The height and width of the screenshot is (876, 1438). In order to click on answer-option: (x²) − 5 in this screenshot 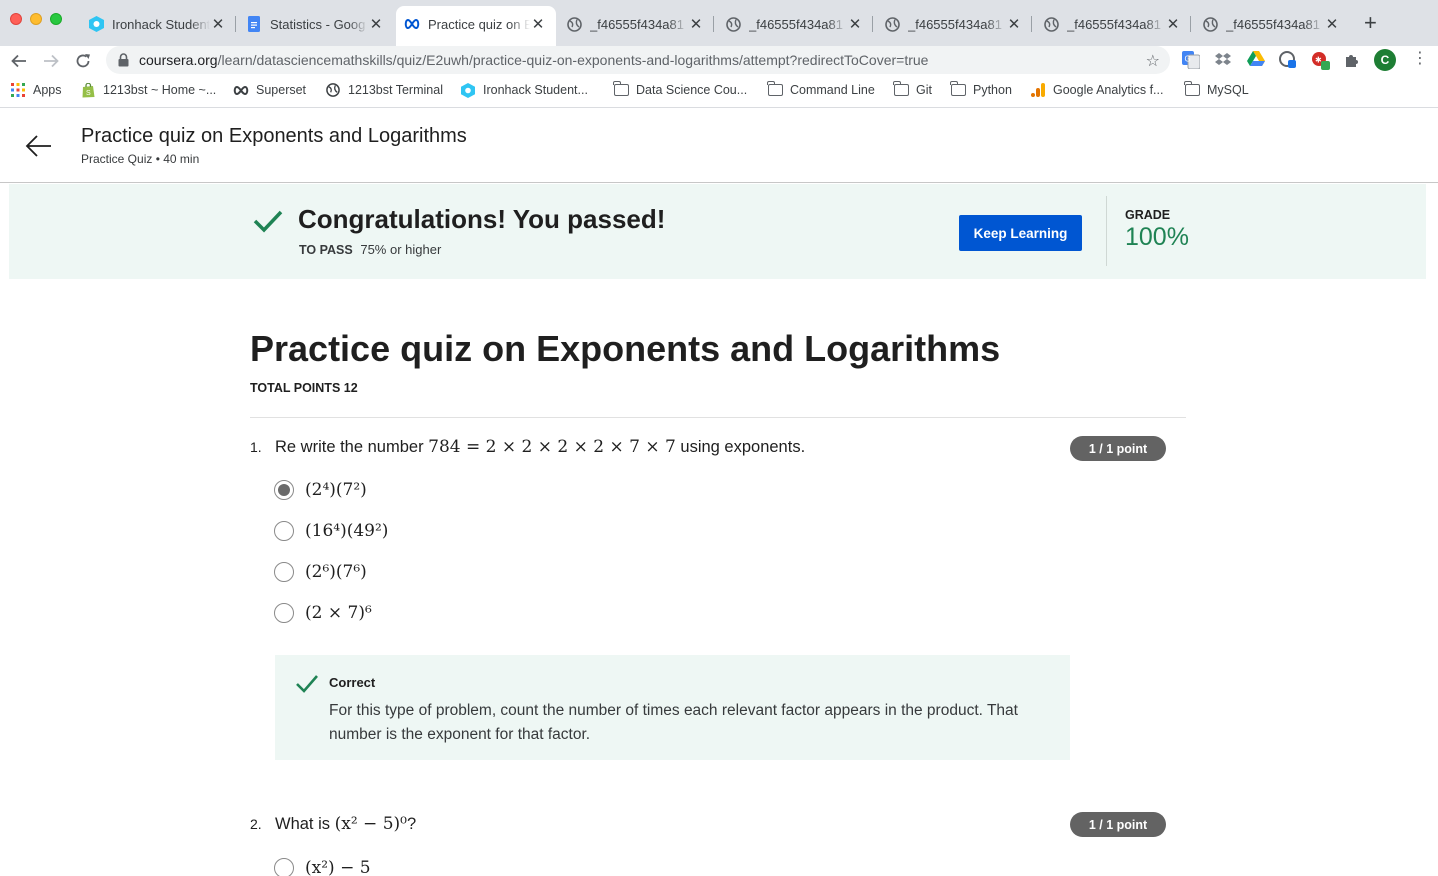, I will do `click(322, 866)`.